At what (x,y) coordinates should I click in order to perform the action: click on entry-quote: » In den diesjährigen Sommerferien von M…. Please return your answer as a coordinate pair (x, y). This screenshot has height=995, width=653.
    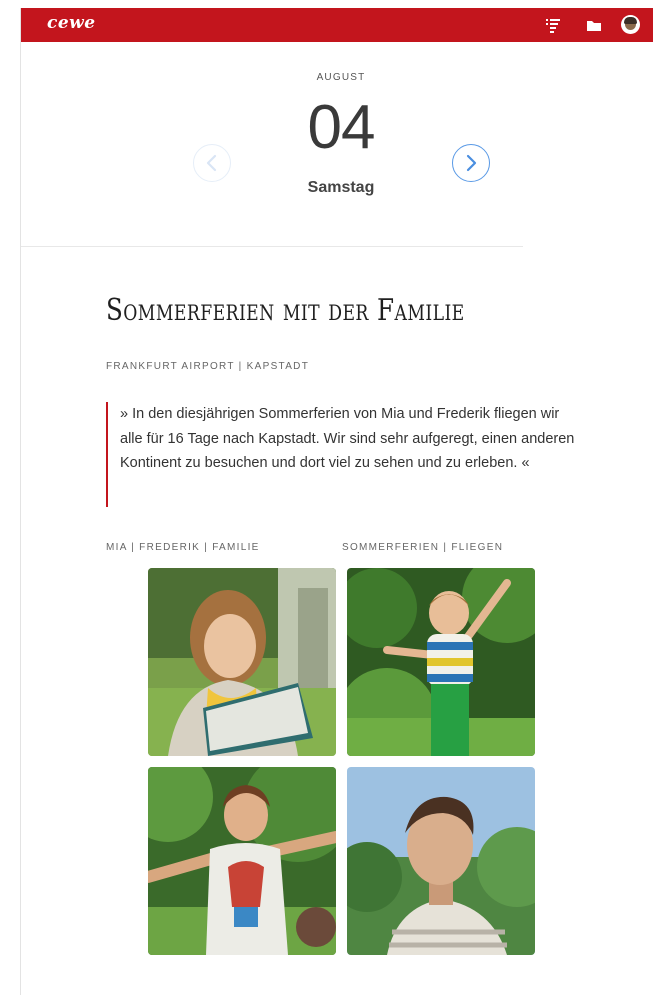
    Looking at the image, I should click on (341, 454).